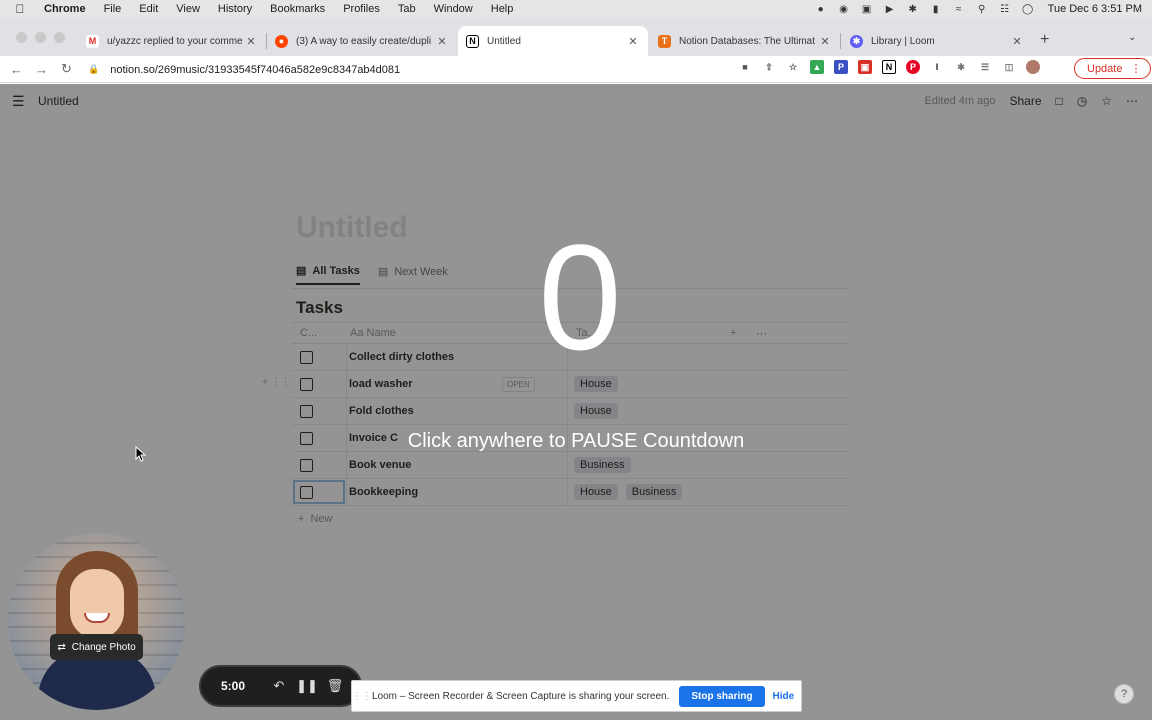 Image resolution: width=1152 pixels, height=720 pixels. Describe the element at coordinates (913, 9) in the screenshot. I see `bluetooth-icon: ✱` at that location.